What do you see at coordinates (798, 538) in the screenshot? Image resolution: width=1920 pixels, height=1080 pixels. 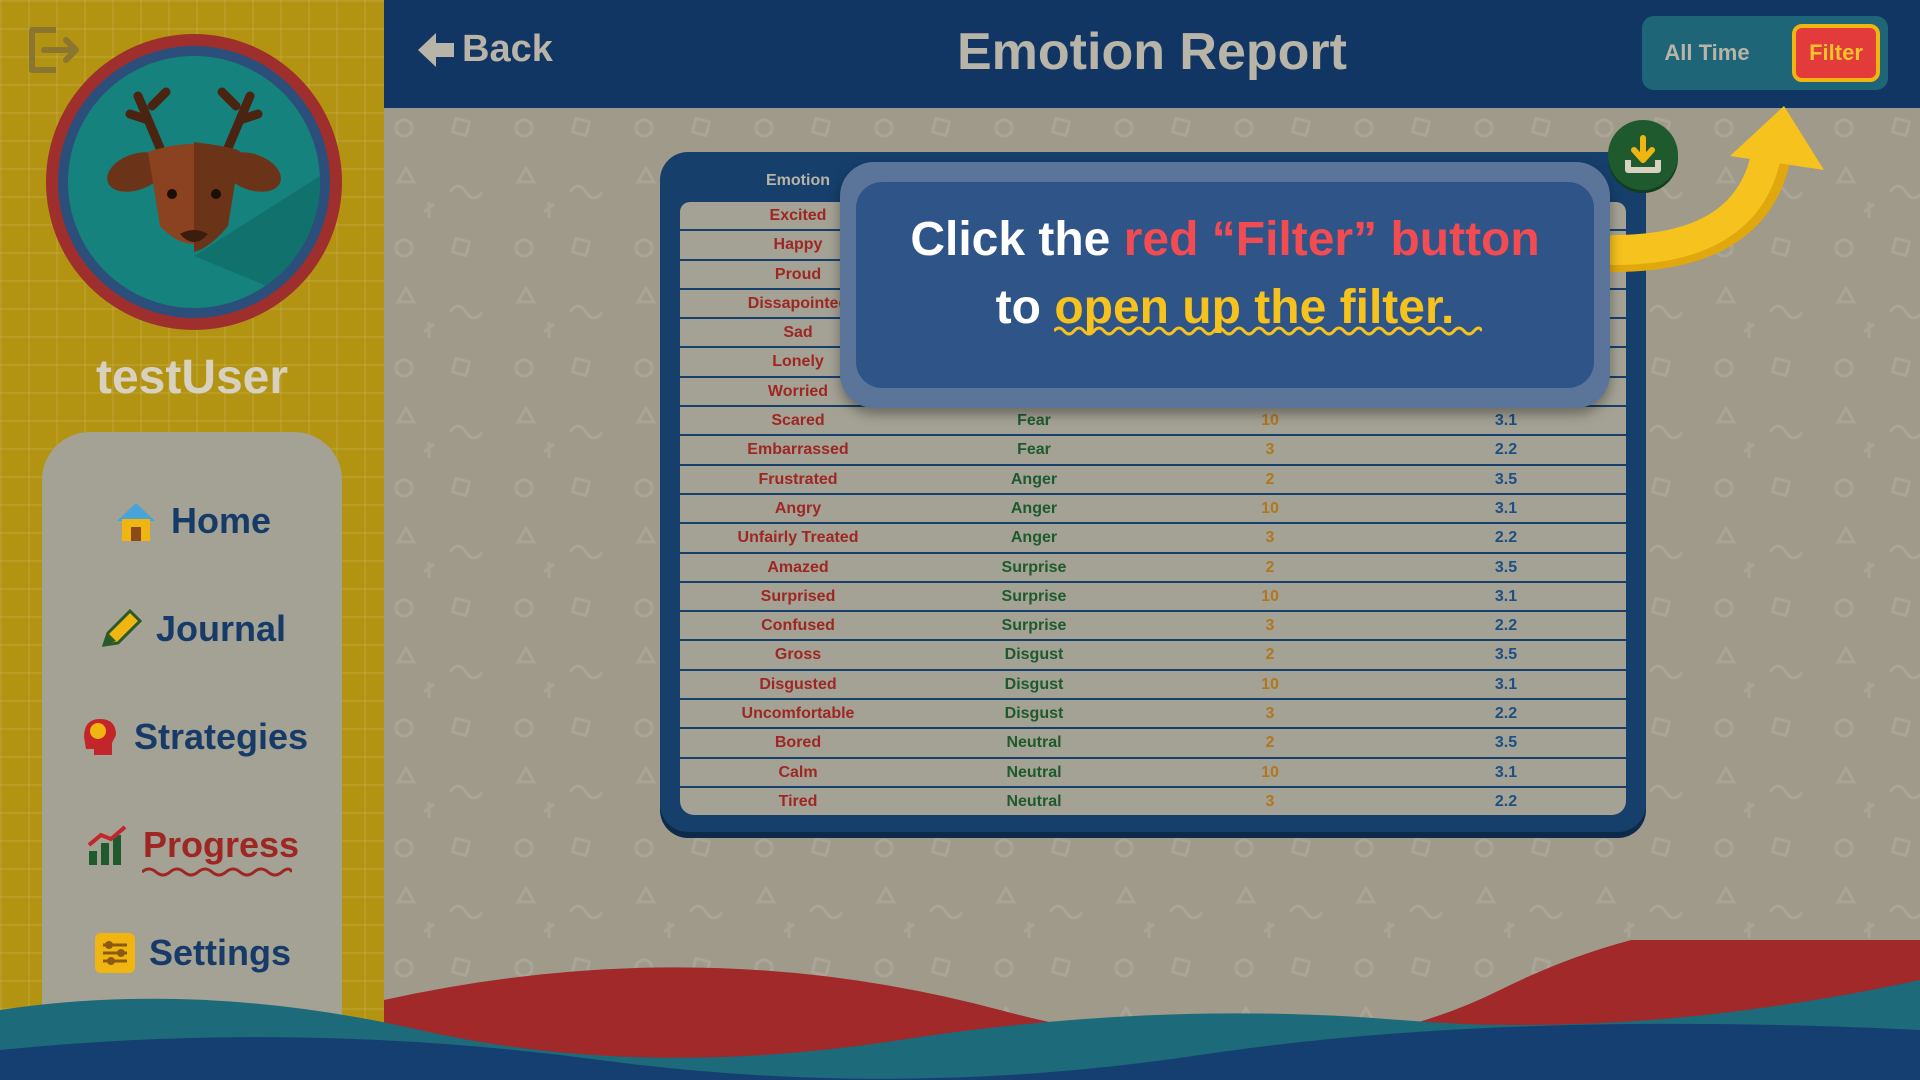 I see `emotion-cell: Unfairly Treated` at bounding box center [798, 538].